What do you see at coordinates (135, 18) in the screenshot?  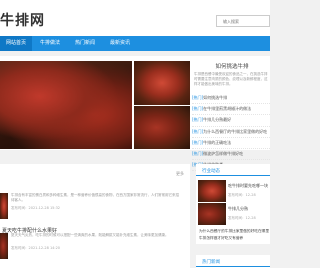 I see `header: 牛排网` at bounding box center [135, 18].